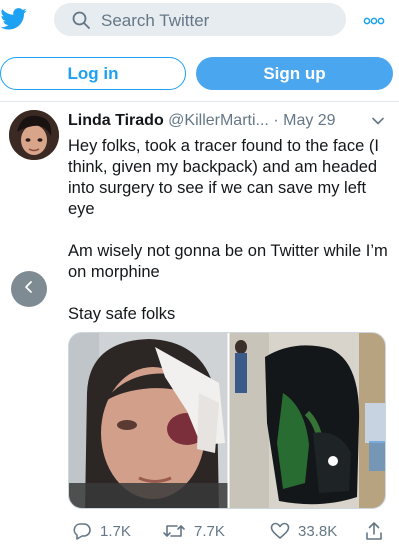 The height and width of the screenshot is (549, 399). I want to click on author-name: Linda Tirado, so click(116, 120).